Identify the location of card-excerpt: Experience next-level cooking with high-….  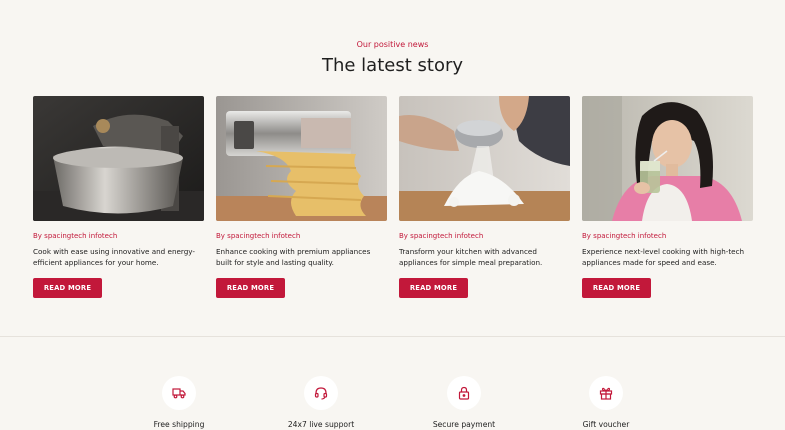
(663, 257).